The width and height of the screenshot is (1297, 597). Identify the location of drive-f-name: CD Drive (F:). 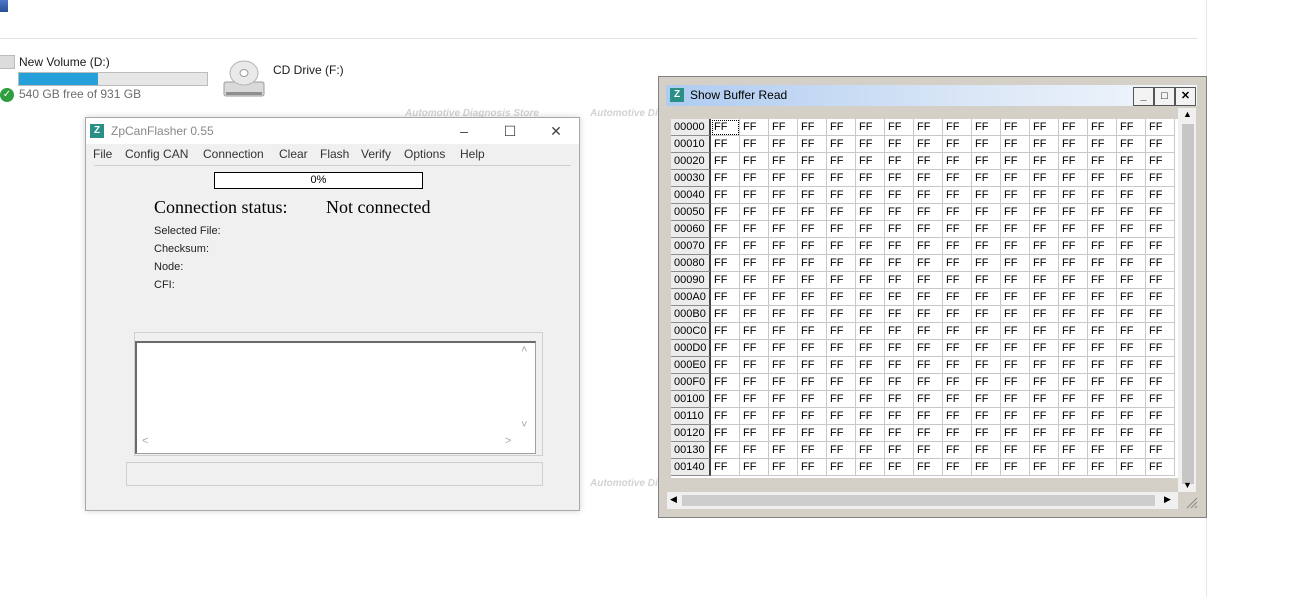
(308, 70).